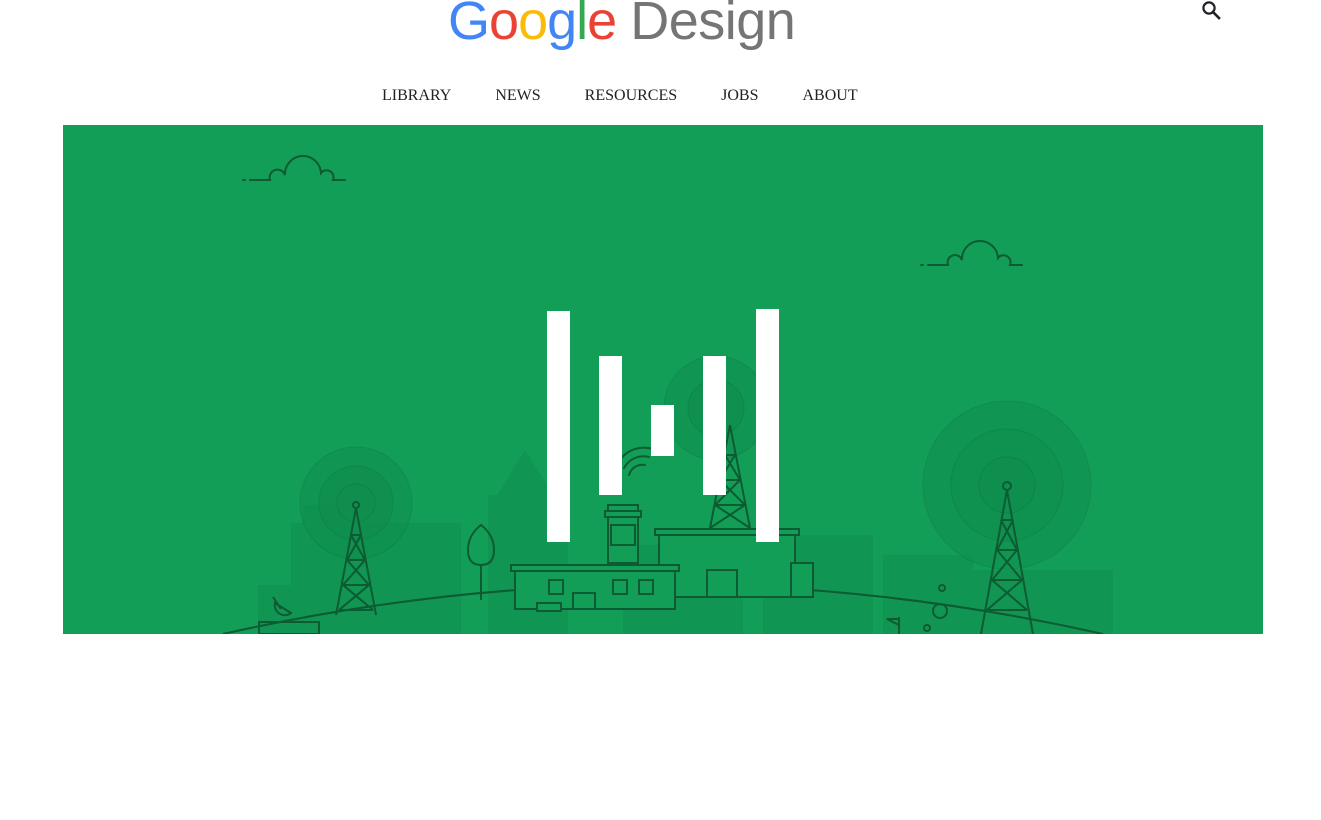 The height and width of the screenshot is (820, 1321). I want to click on search-icon, so click(1211, 10).